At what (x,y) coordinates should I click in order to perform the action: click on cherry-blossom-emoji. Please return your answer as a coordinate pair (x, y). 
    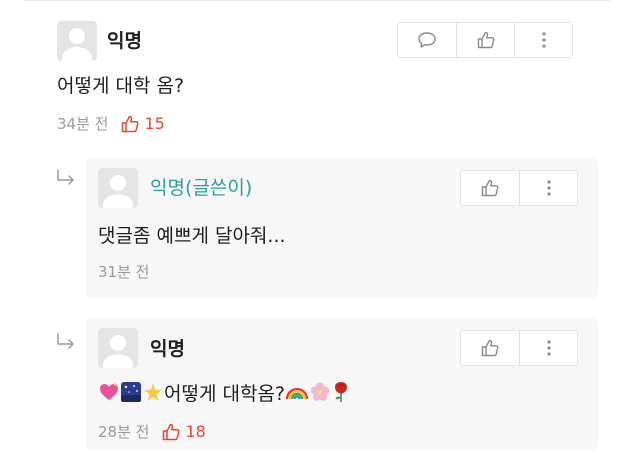
    Looking at the image, I should click on (320, 391).